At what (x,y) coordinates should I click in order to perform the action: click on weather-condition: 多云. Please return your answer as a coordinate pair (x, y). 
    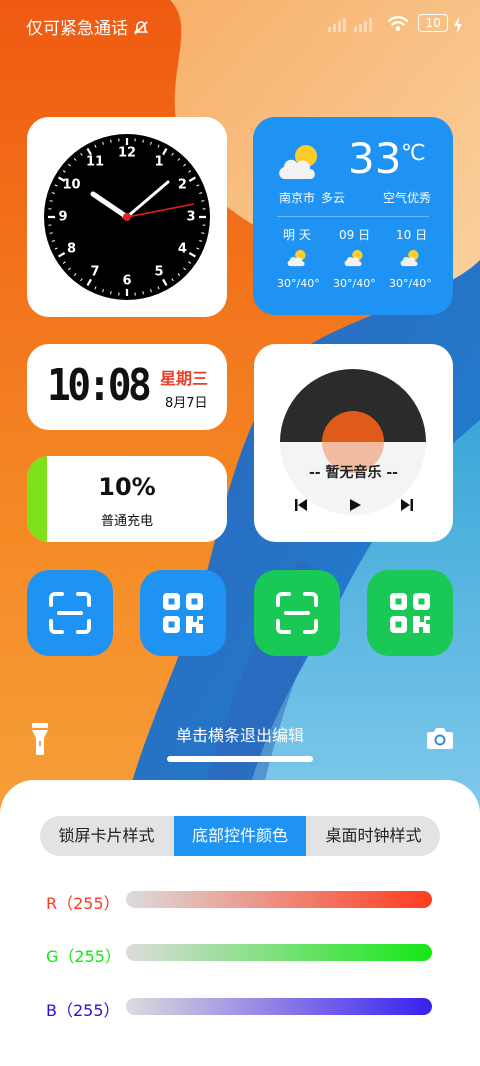
    Looking at the image, I should click on (333, 198).